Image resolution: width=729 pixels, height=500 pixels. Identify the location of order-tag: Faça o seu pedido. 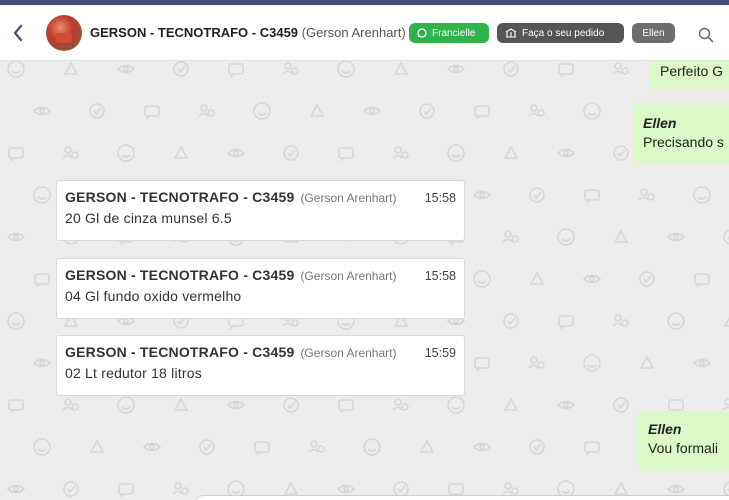
(560, 33).